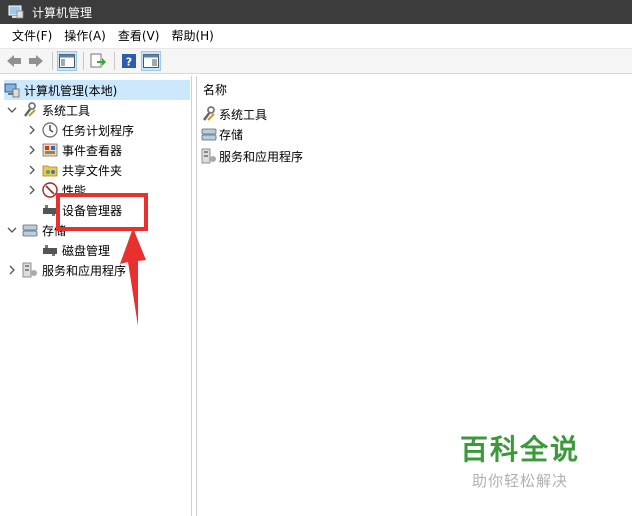  Describe the element at coordinates (243, 114) in the screenshot. I see `list-item-label: 系统工具` at that location.